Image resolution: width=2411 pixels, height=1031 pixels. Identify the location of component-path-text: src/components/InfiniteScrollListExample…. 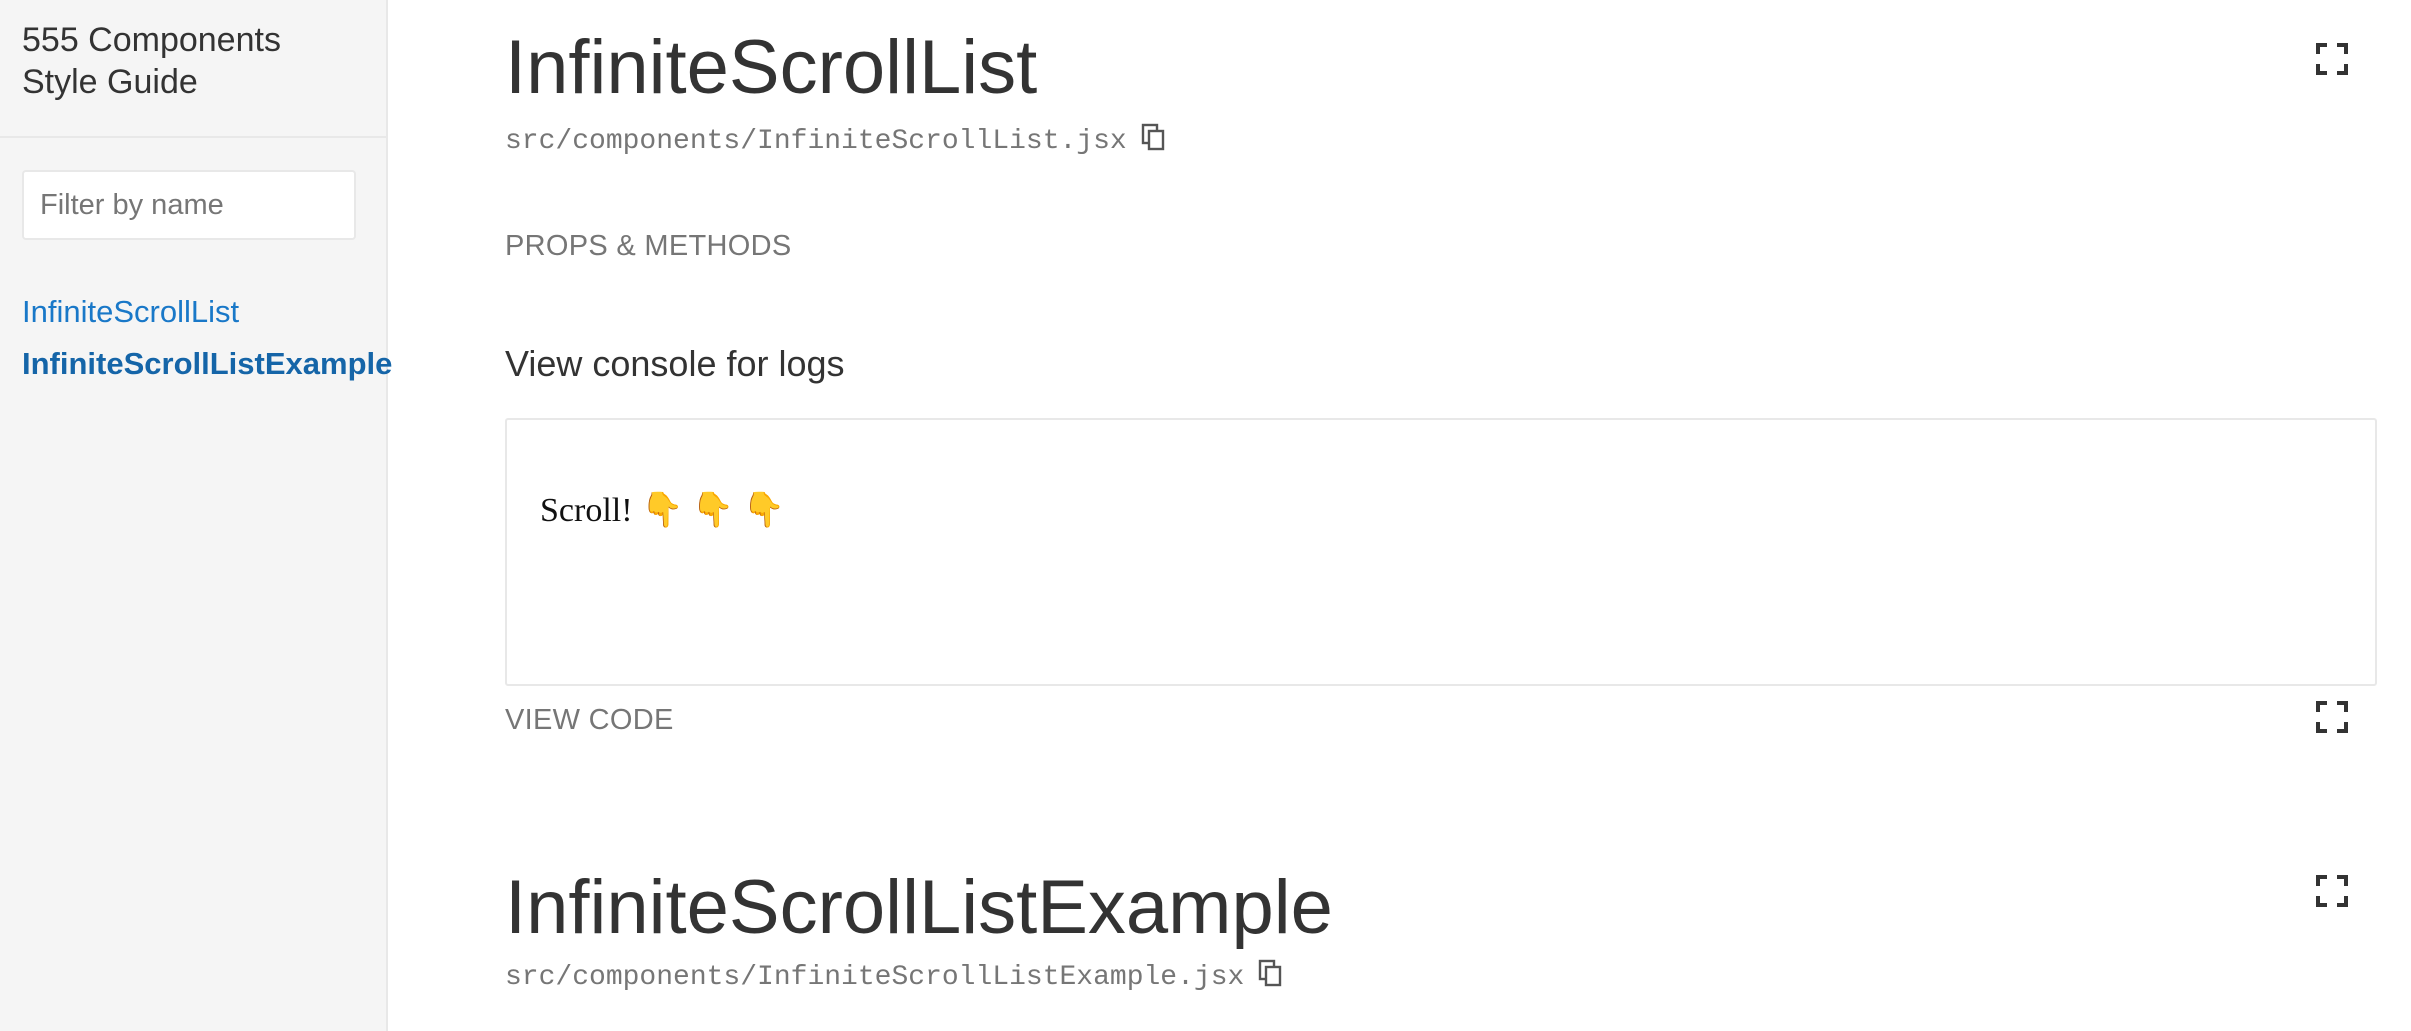
(875, 977).